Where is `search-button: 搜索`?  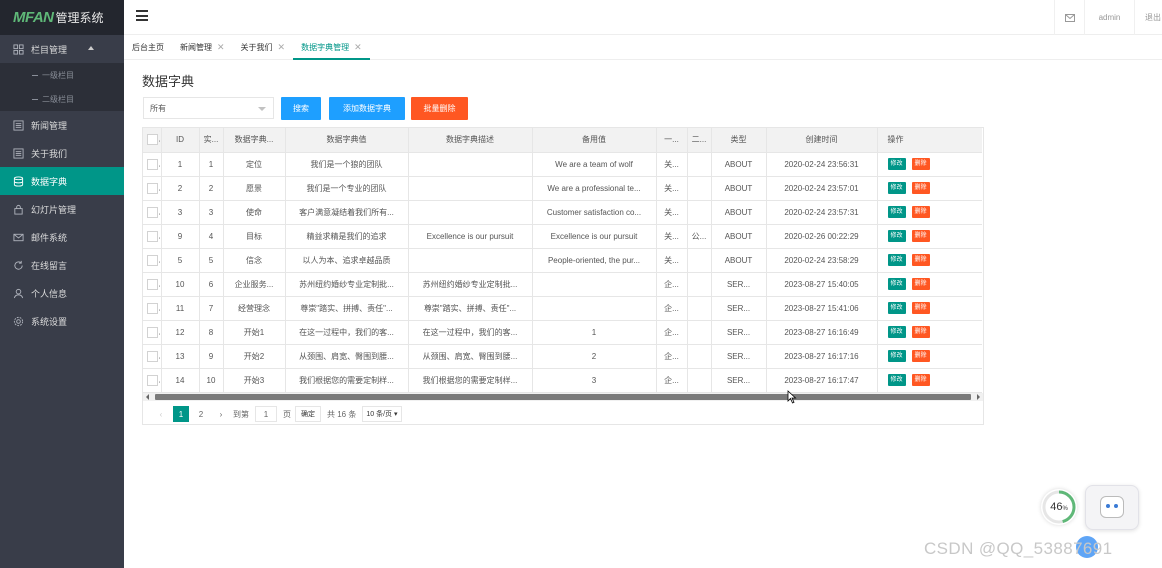 search-button: 搜索 is located at coordinates (301, 108).